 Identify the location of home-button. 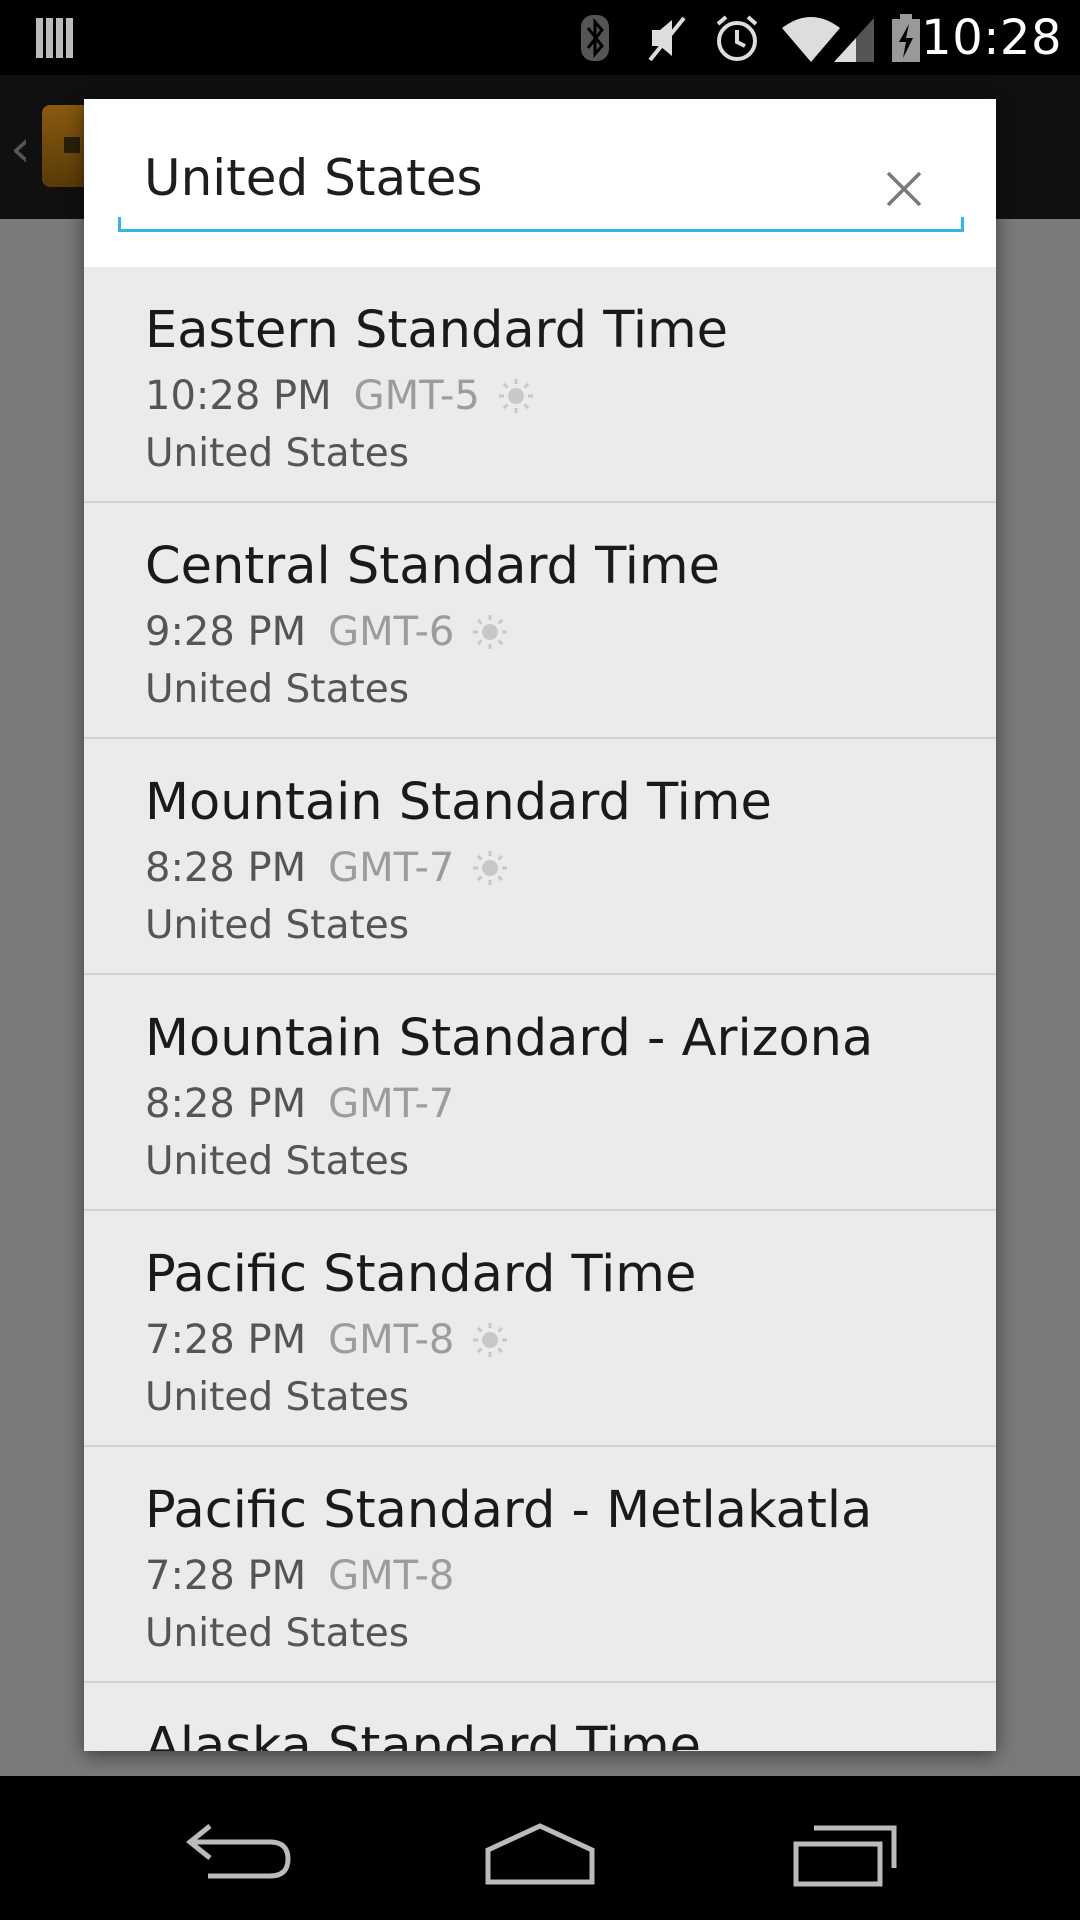
(540, 1848).